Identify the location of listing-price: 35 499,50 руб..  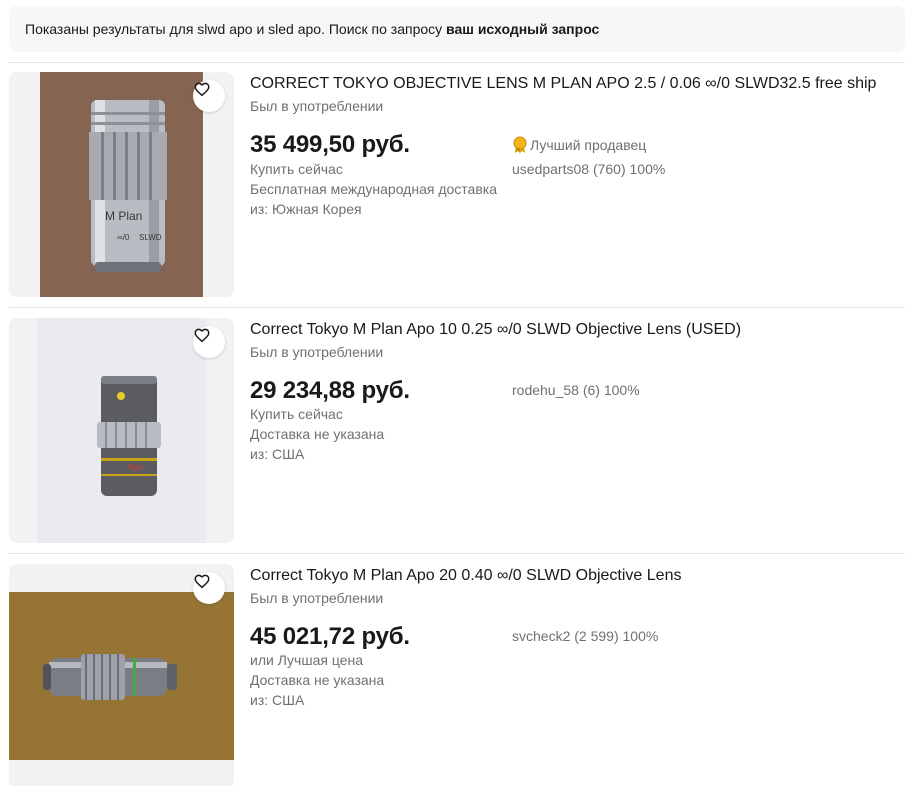
(330, 144).